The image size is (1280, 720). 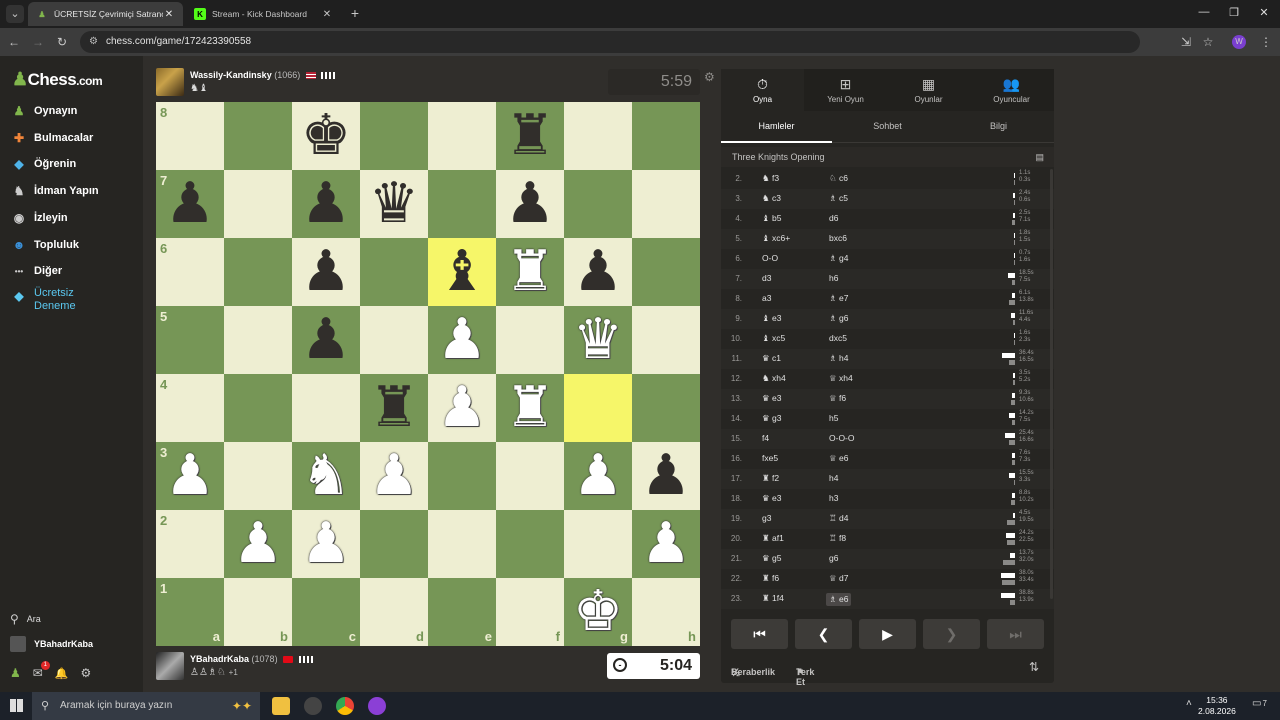 I want to click on tray-chevron-icon: ˄, so click(x=1189, y=703).